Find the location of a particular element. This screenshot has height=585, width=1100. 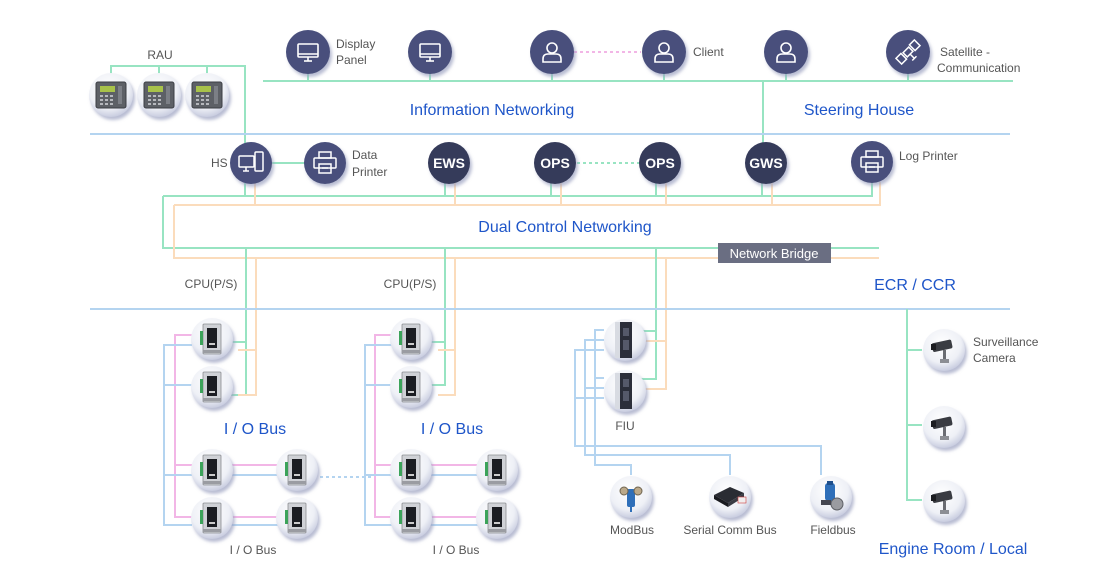

hs-node is located at coordinates (251, 163).